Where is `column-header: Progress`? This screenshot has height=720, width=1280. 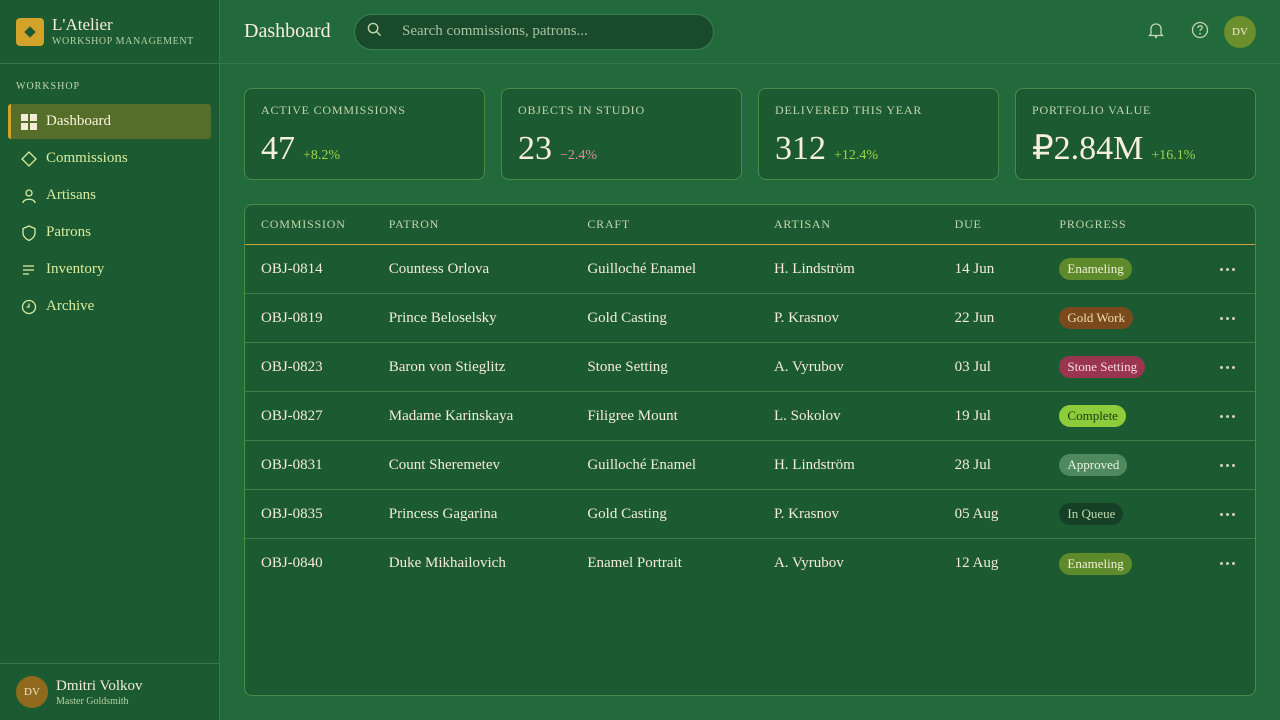
column-header: Progress is located at coordinates (1129, 224).